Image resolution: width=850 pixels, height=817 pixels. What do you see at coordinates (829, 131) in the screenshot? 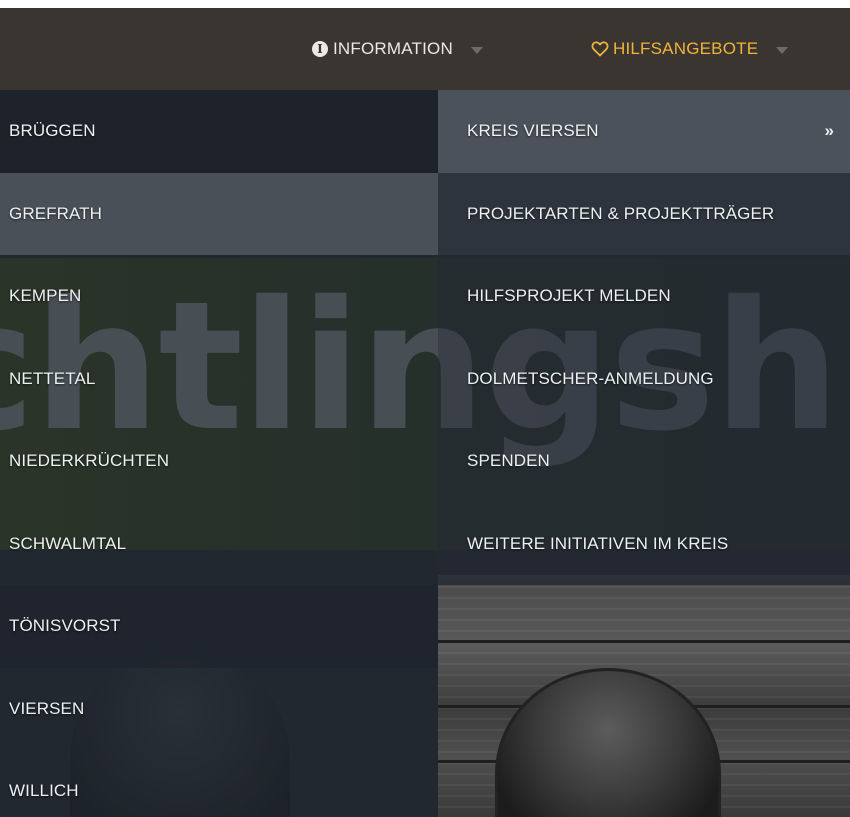
I see `submenu-arrow-icon: »` at bounding box center [829, 131].